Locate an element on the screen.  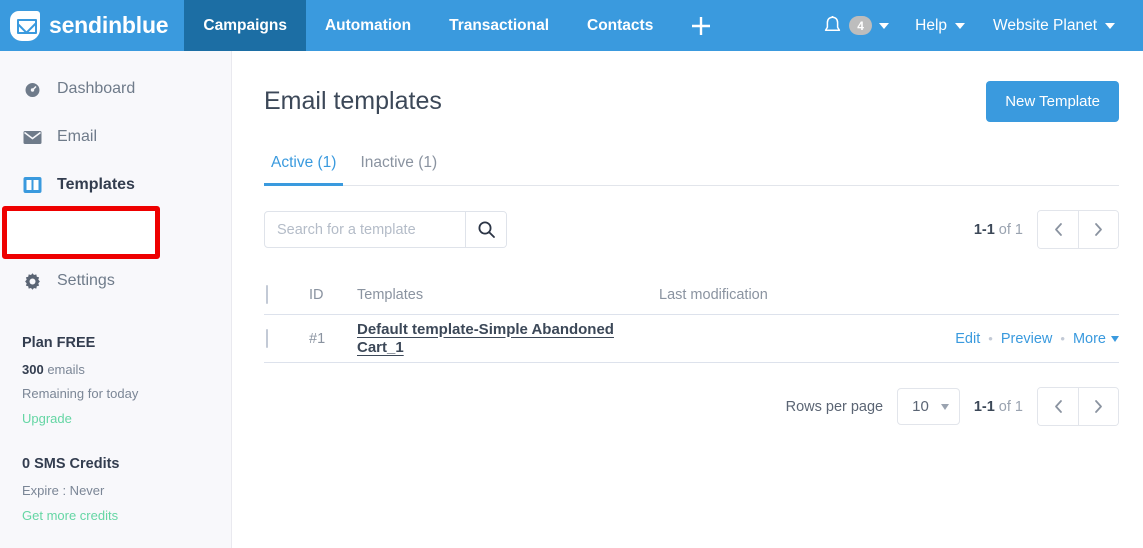
sidebar-item-statistics: Statistics is located at coordinates (115, 233).